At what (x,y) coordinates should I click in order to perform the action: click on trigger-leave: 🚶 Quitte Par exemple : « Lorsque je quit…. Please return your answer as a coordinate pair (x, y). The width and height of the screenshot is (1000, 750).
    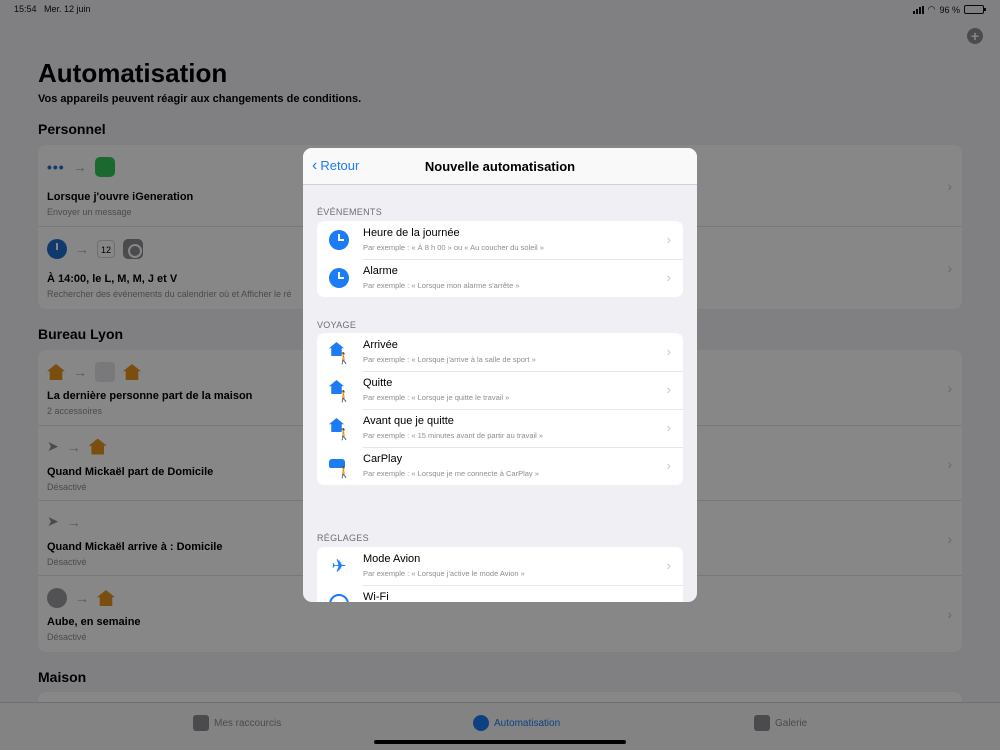
    Looking at the image, I should click on (500, 390).